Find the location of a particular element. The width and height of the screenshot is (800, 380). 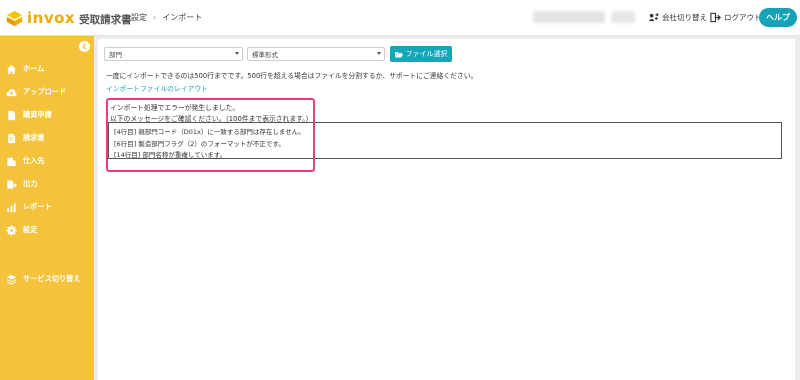

sidebar-item-upload: アップロード is located at coordinates (49, 92).